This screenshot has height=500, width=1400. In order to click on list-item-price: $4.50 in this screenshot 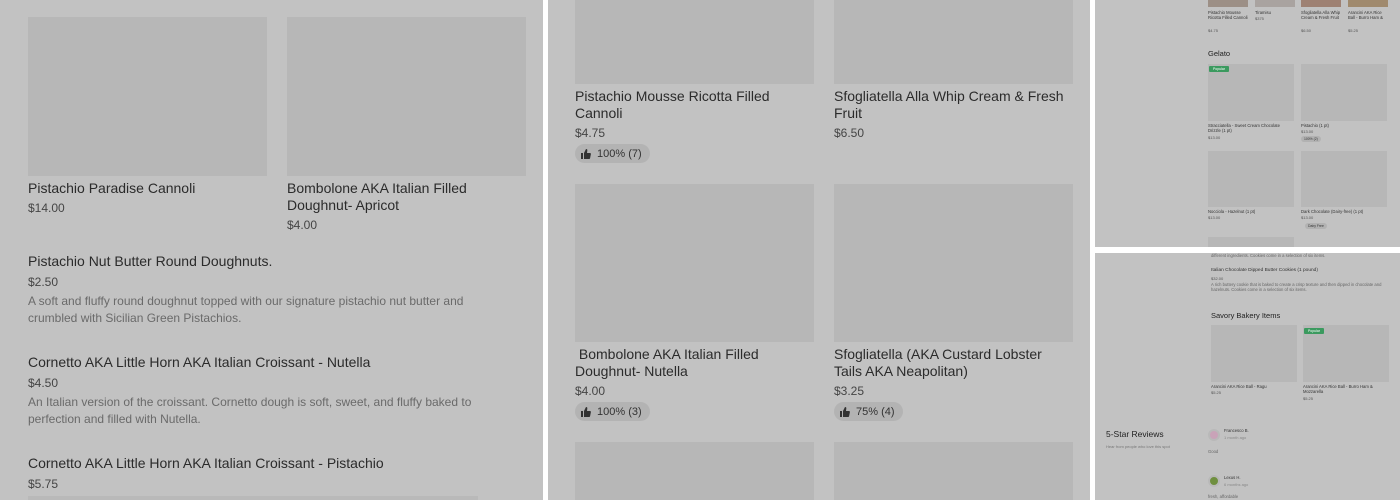, I will do `click(43, 383)`.